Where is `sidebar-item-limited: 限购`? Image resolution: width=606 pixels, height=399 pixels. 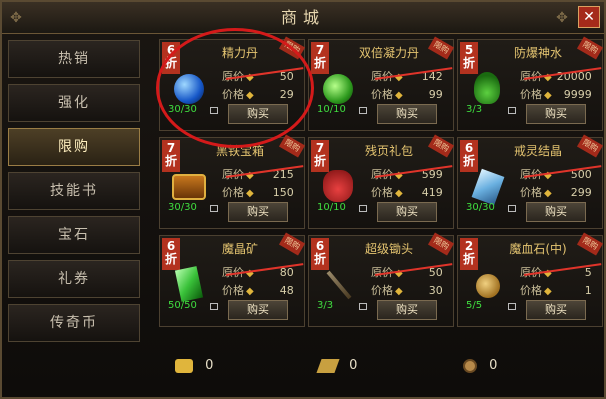
sidebar-item-limited: 限购 is located at coordinates (74, 147).